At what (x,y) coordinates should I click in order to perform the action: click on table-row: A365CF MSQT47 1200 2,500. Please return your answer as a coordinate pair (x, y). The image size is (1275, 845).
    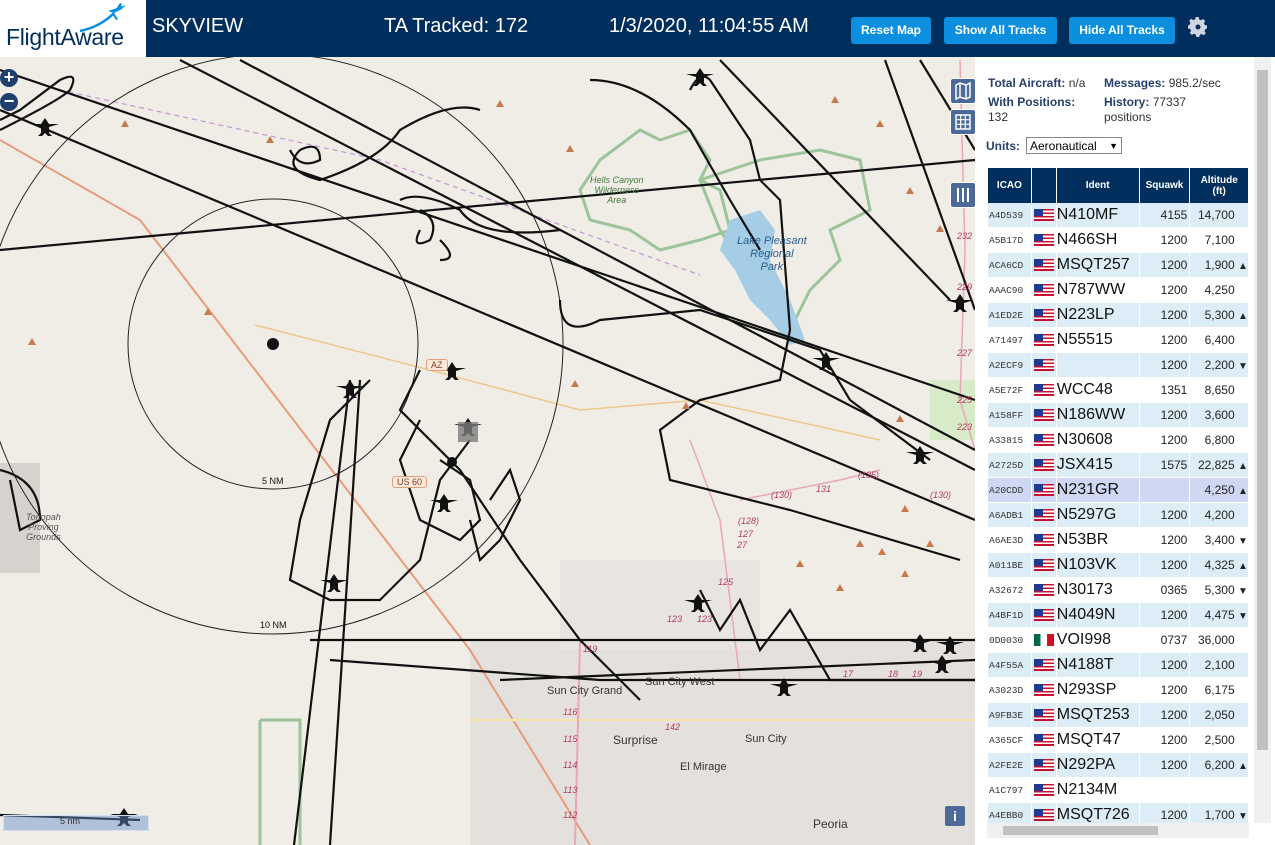
    Looking at the image, I should click on (1118, 740).